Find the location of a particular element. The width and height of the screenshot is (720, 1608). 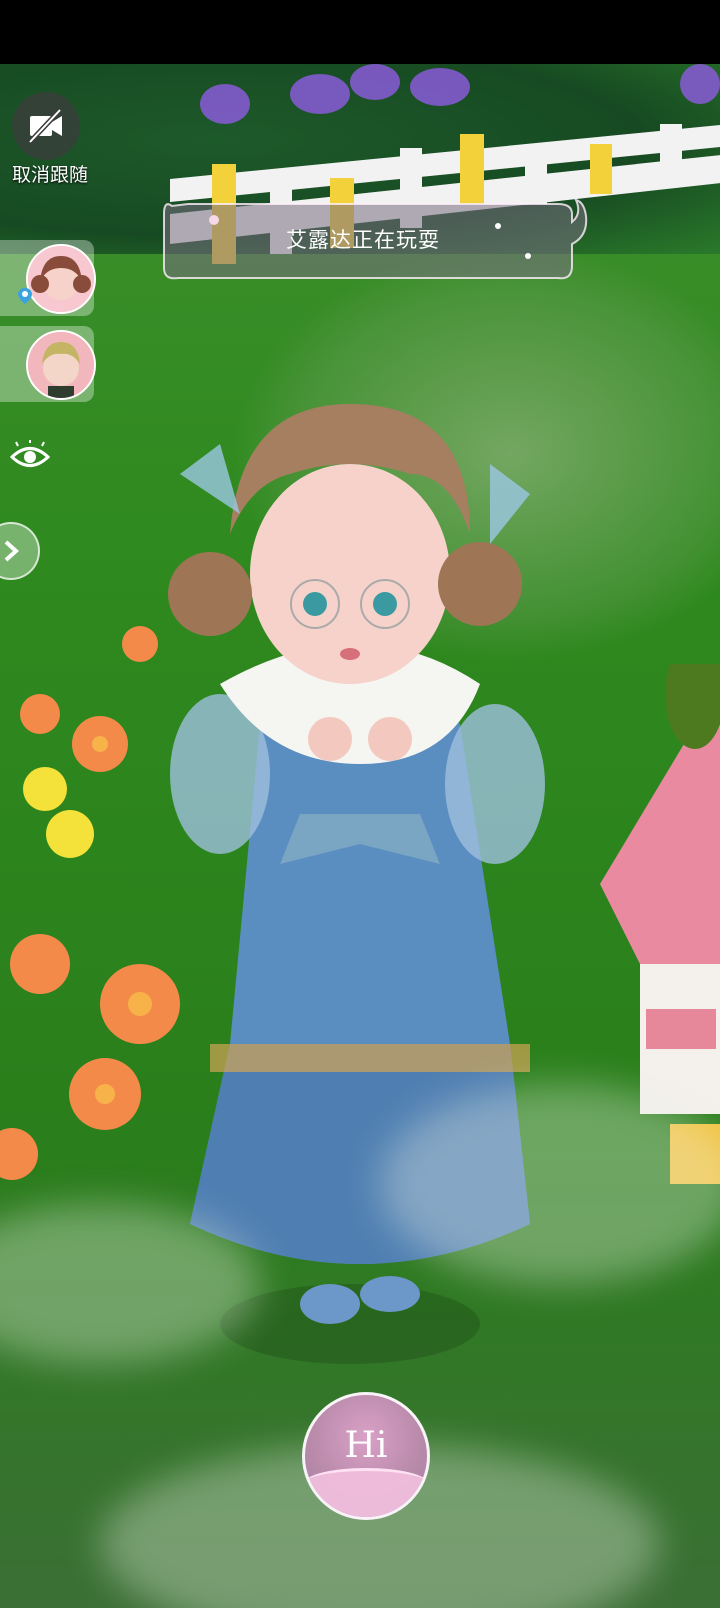

hi-label: Hi is located at coordinates (366, 1445).